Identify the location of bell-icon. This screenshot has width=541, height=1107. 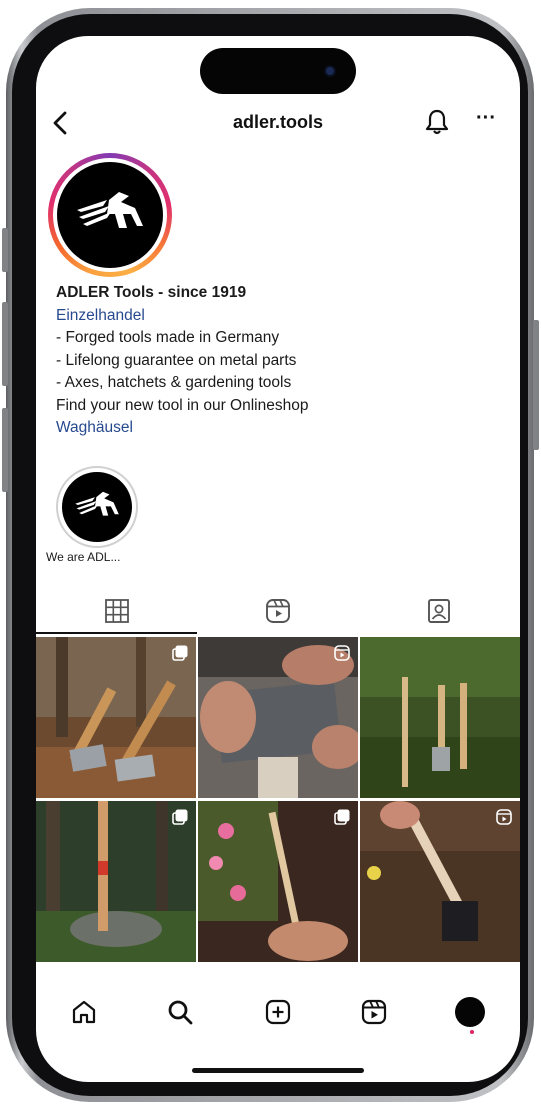
(437, 122).